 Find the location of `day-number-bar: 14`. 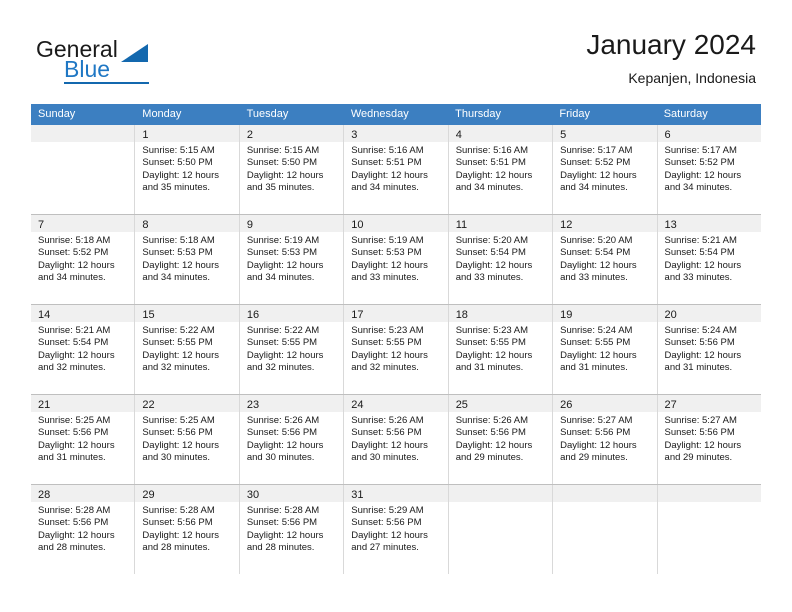

day-number-bar: 14 is located at coordinates (83, 313).